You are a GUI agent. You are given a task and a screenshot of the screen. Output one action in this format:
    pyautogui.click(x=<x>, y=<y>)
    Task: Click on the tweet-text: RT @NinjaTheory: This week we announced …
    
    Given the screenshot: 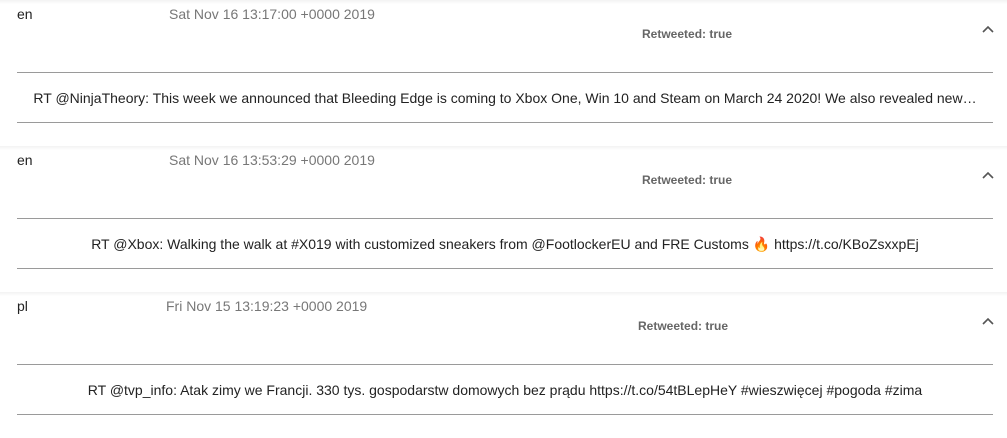 What is the action you would take?
    pyautogui.click(x=505, y=98)
    